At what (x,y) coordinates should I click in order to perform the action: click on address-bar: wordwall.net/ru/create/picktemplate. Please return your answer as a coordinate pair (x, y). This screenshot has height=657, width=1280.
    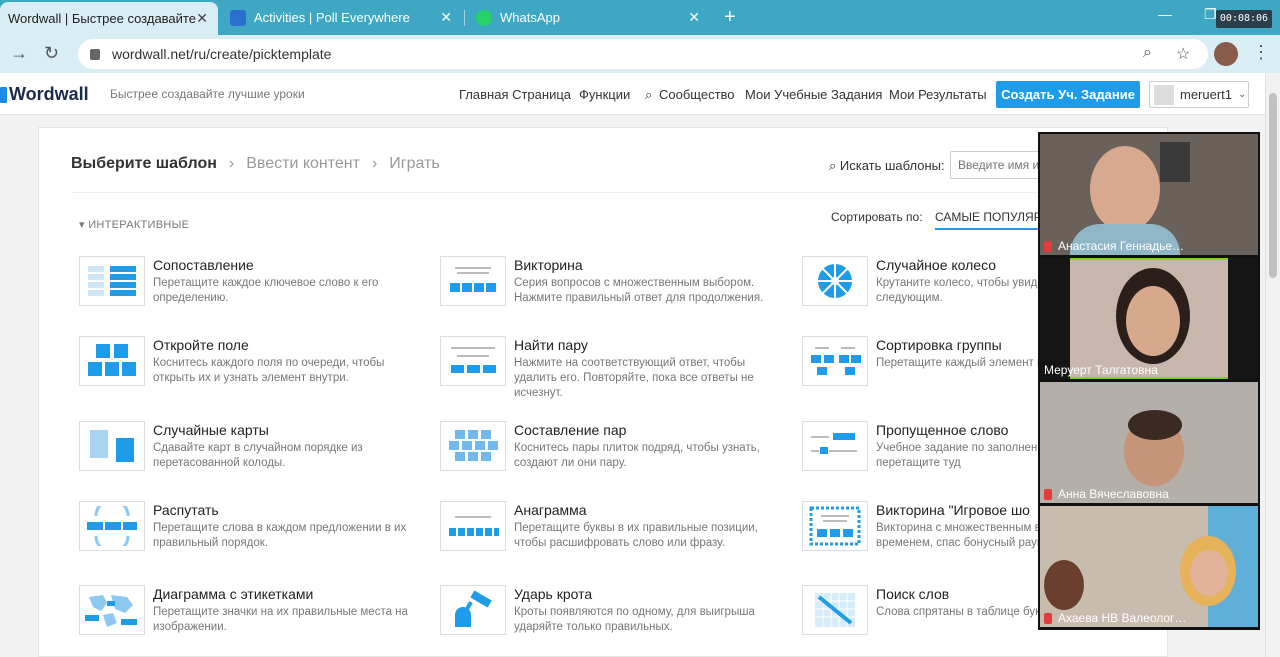
    Looking at the image, I should click on (643, 54).